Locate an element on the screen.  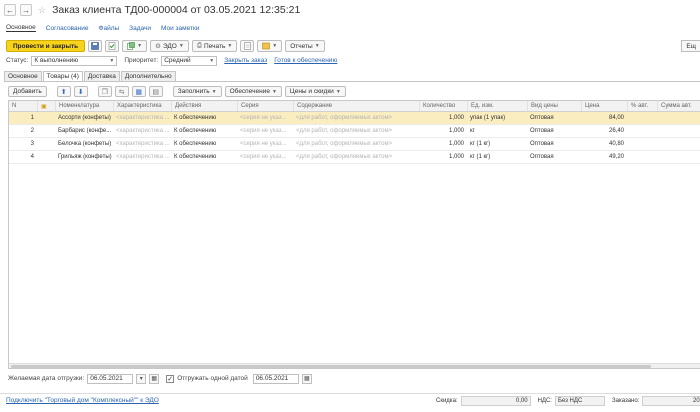
ready-for-supply-link: Готов к обеспечению is located at coordinates (305, 60).